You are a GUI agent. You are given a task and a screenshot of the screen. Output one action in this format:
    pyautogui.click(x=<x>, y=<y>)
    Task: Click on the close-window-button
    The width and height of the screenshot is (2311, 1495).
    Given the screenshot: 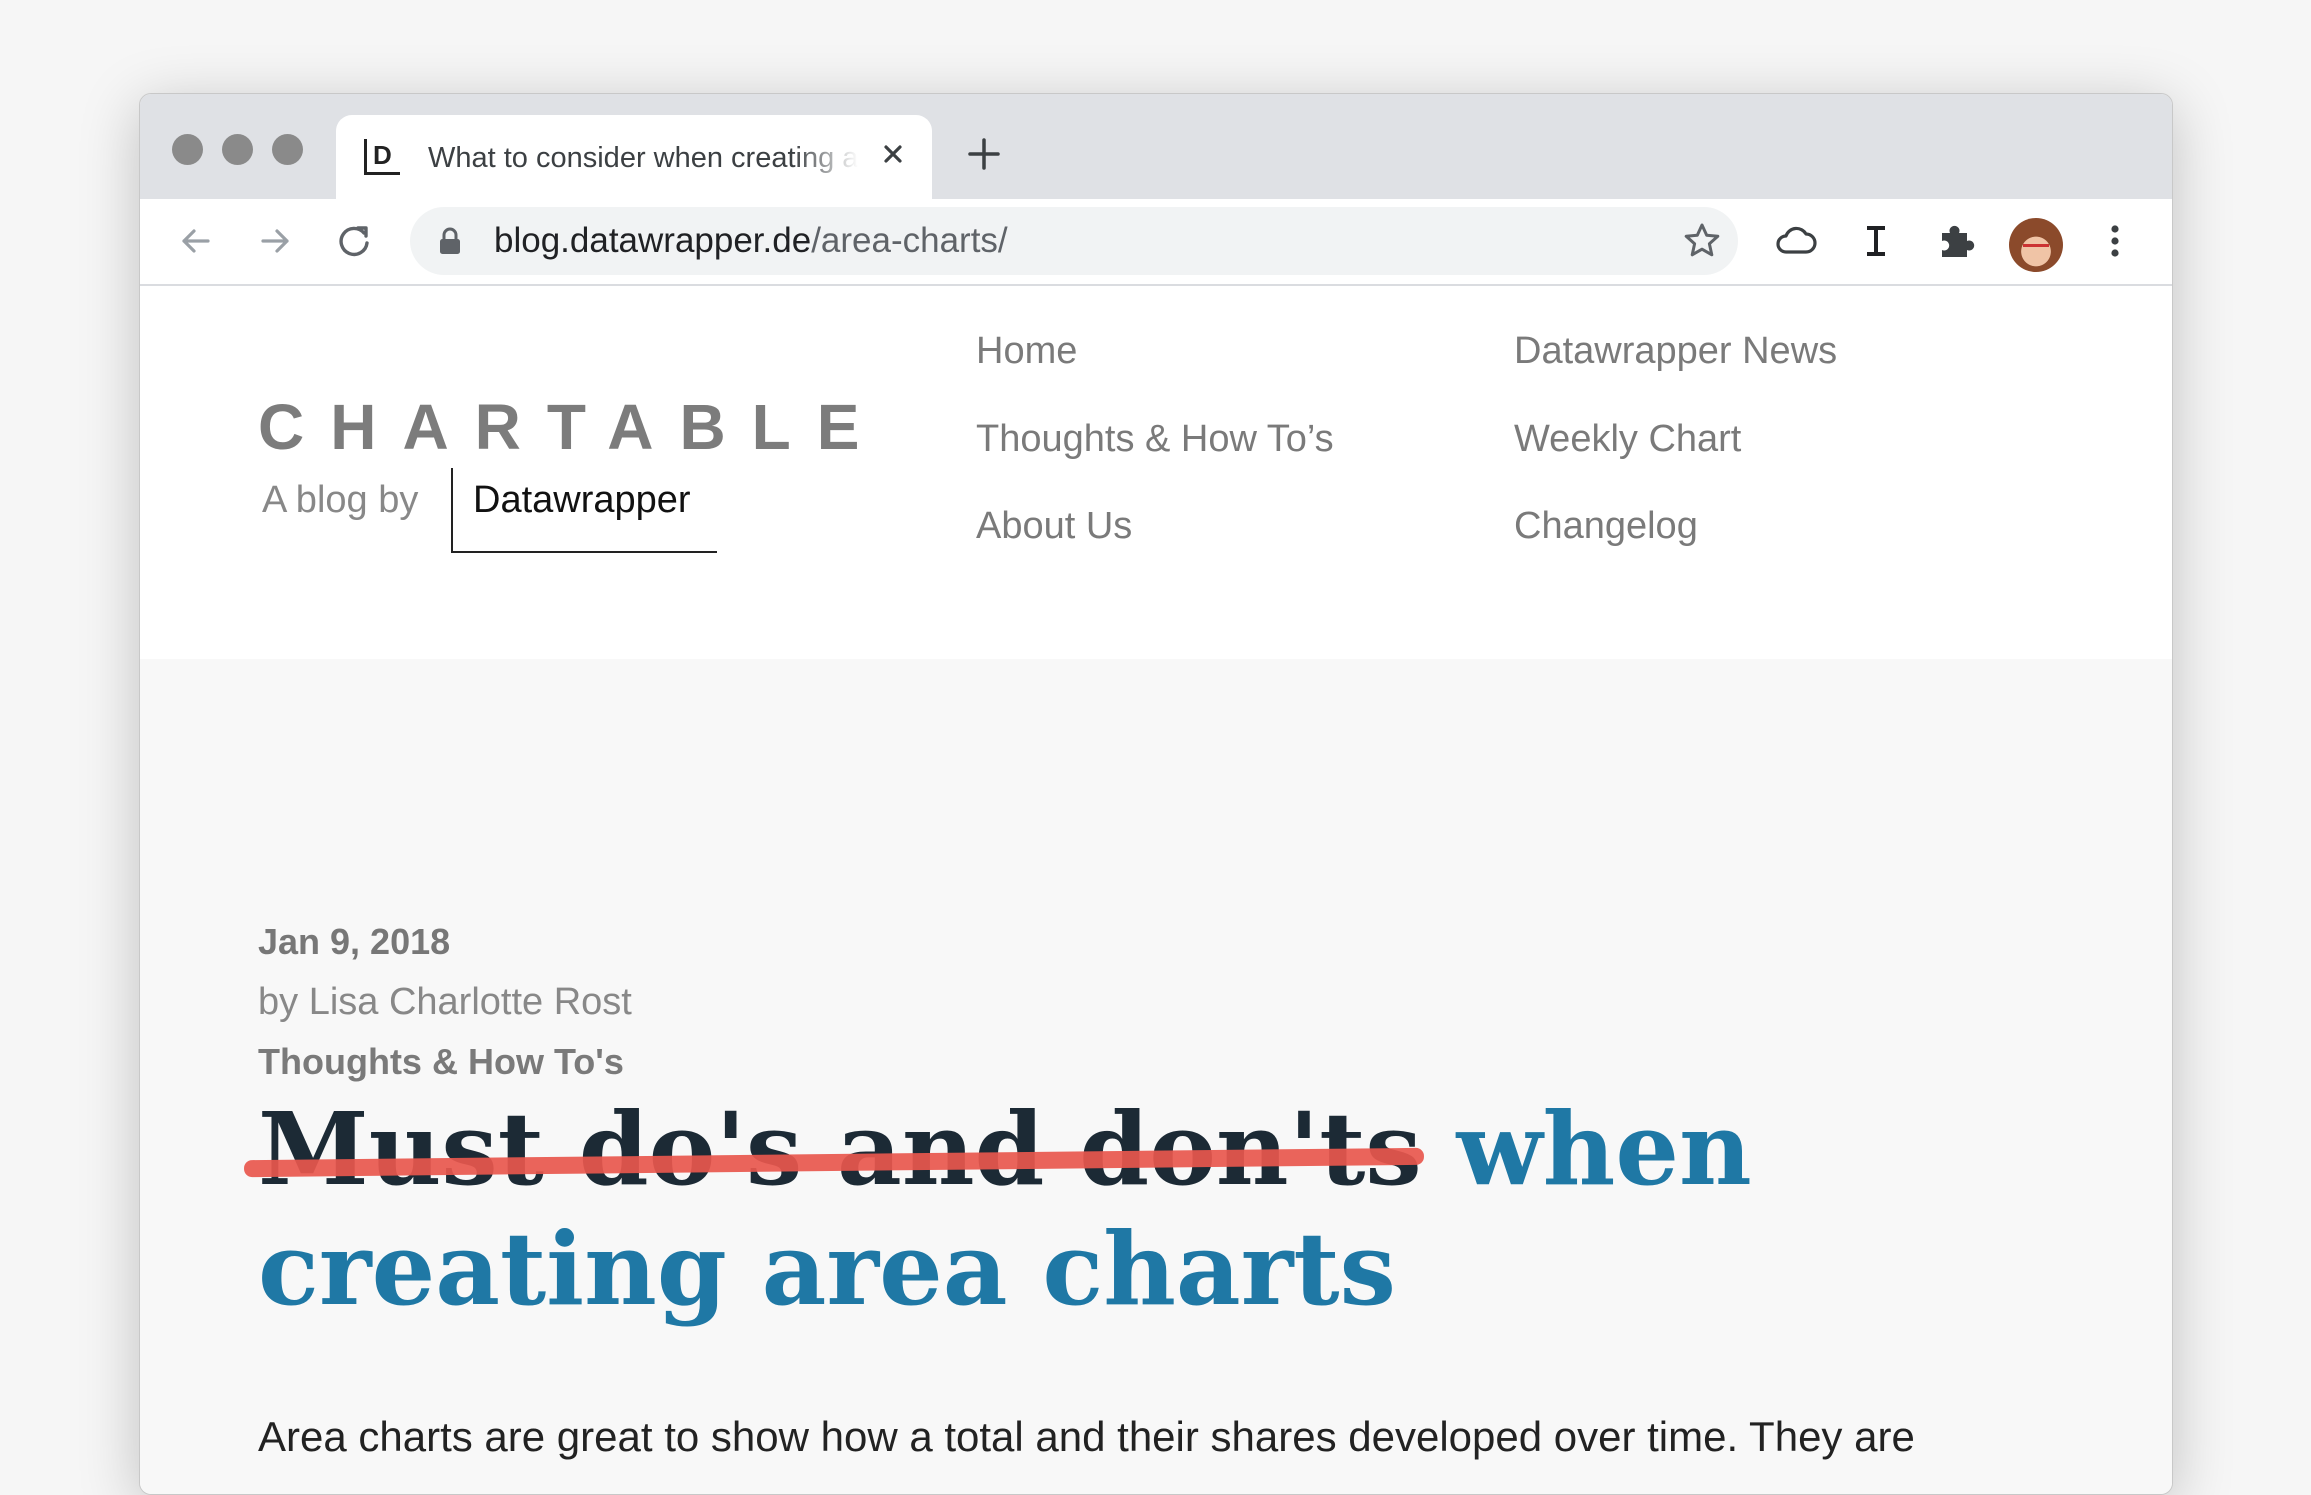 What is the action you would take?
    pyautogui.click(x=187, y=149)
    